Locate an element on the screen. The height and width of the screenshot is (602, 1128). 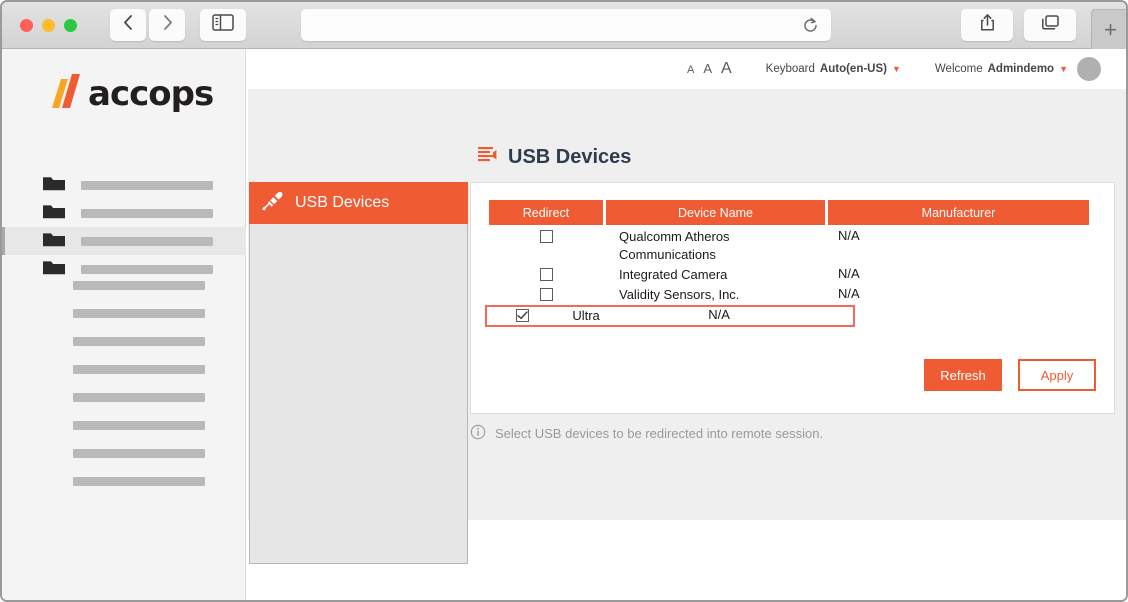
apply-button: Apply is located at coordinates (1057, 375).